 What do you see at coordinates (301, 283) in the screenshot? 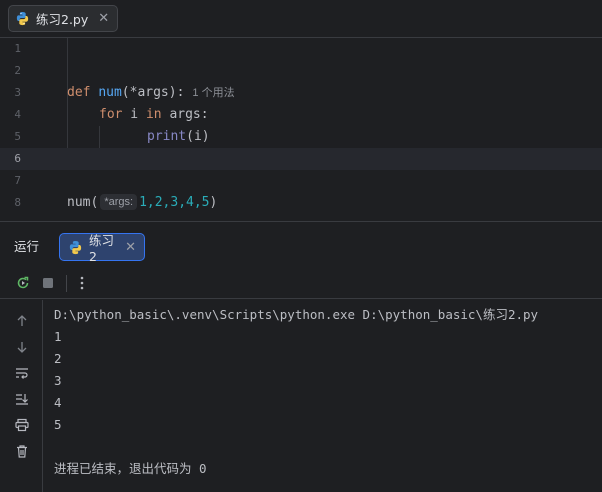
I see `run-toolbar` at bounding box center [301, 283].